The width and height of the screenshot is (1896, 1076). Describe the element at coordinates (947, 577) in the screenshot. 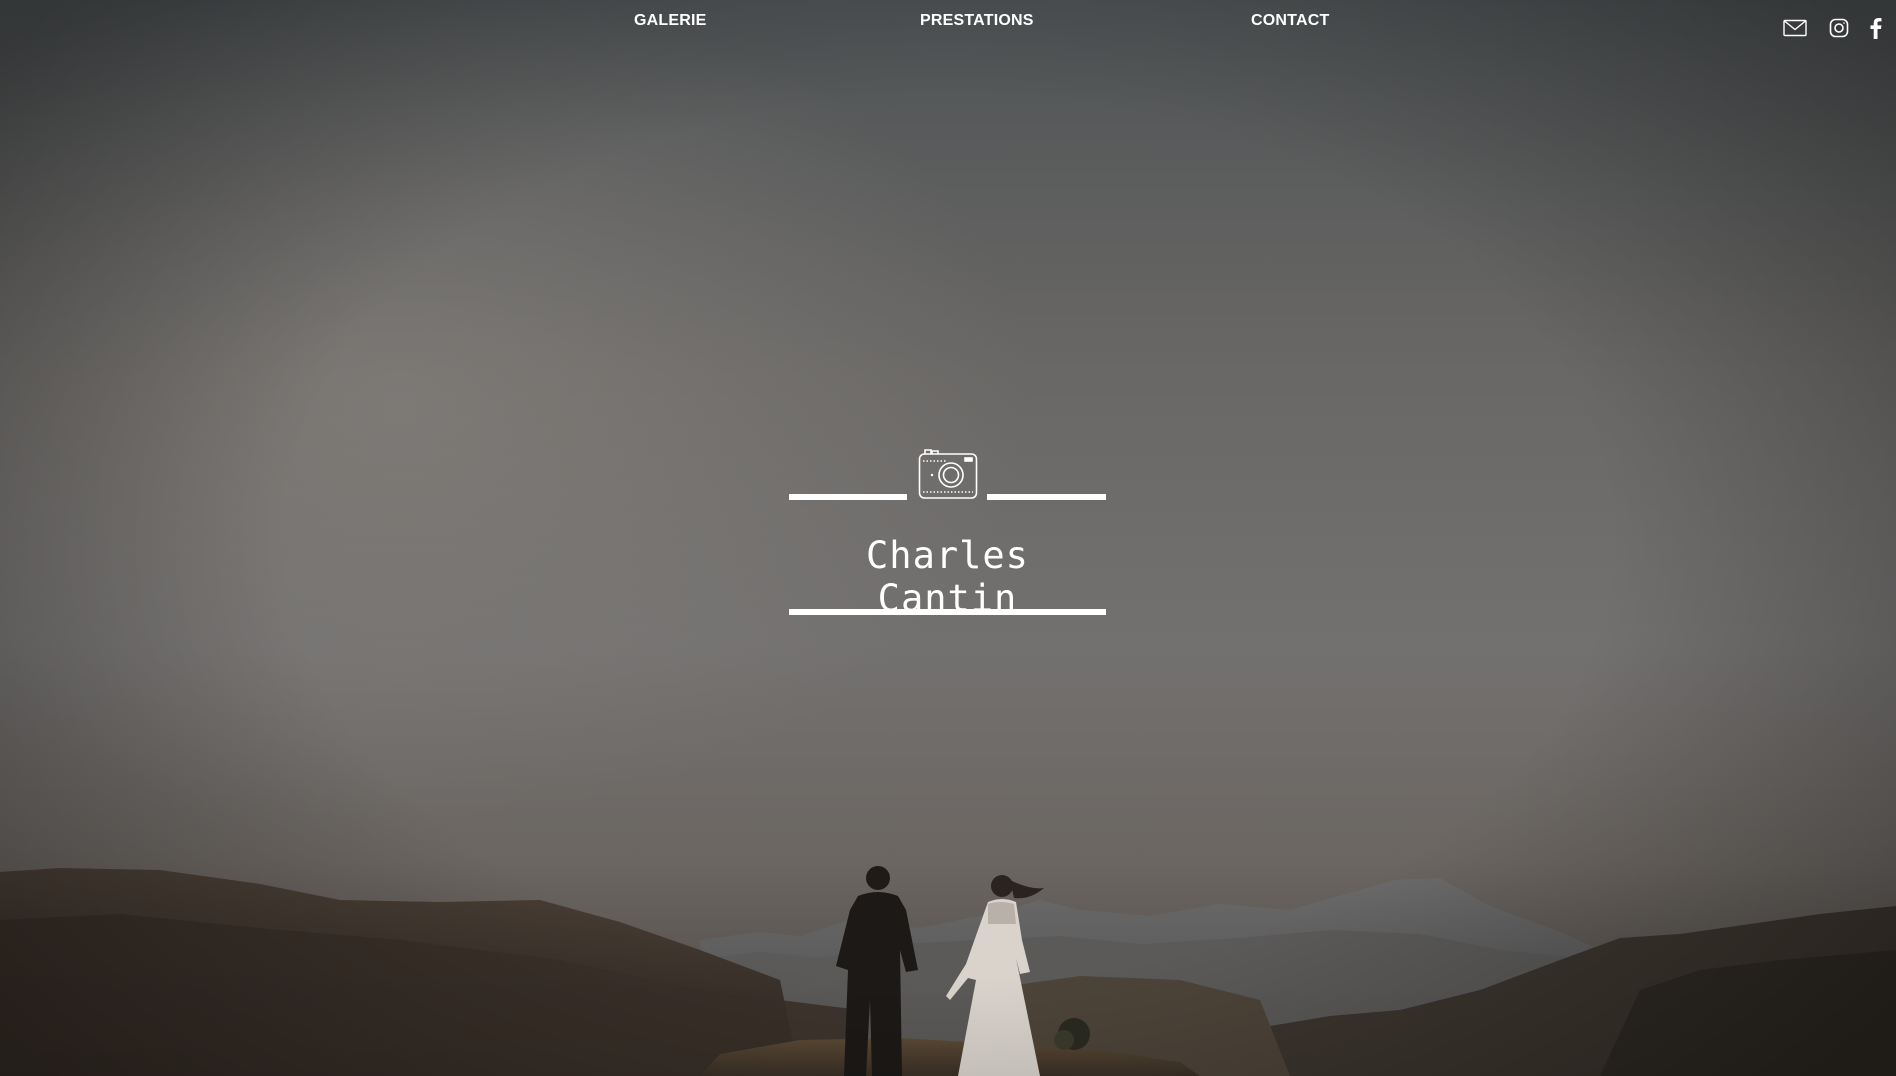

I see `logo-name: Charles Cantin` at that location.